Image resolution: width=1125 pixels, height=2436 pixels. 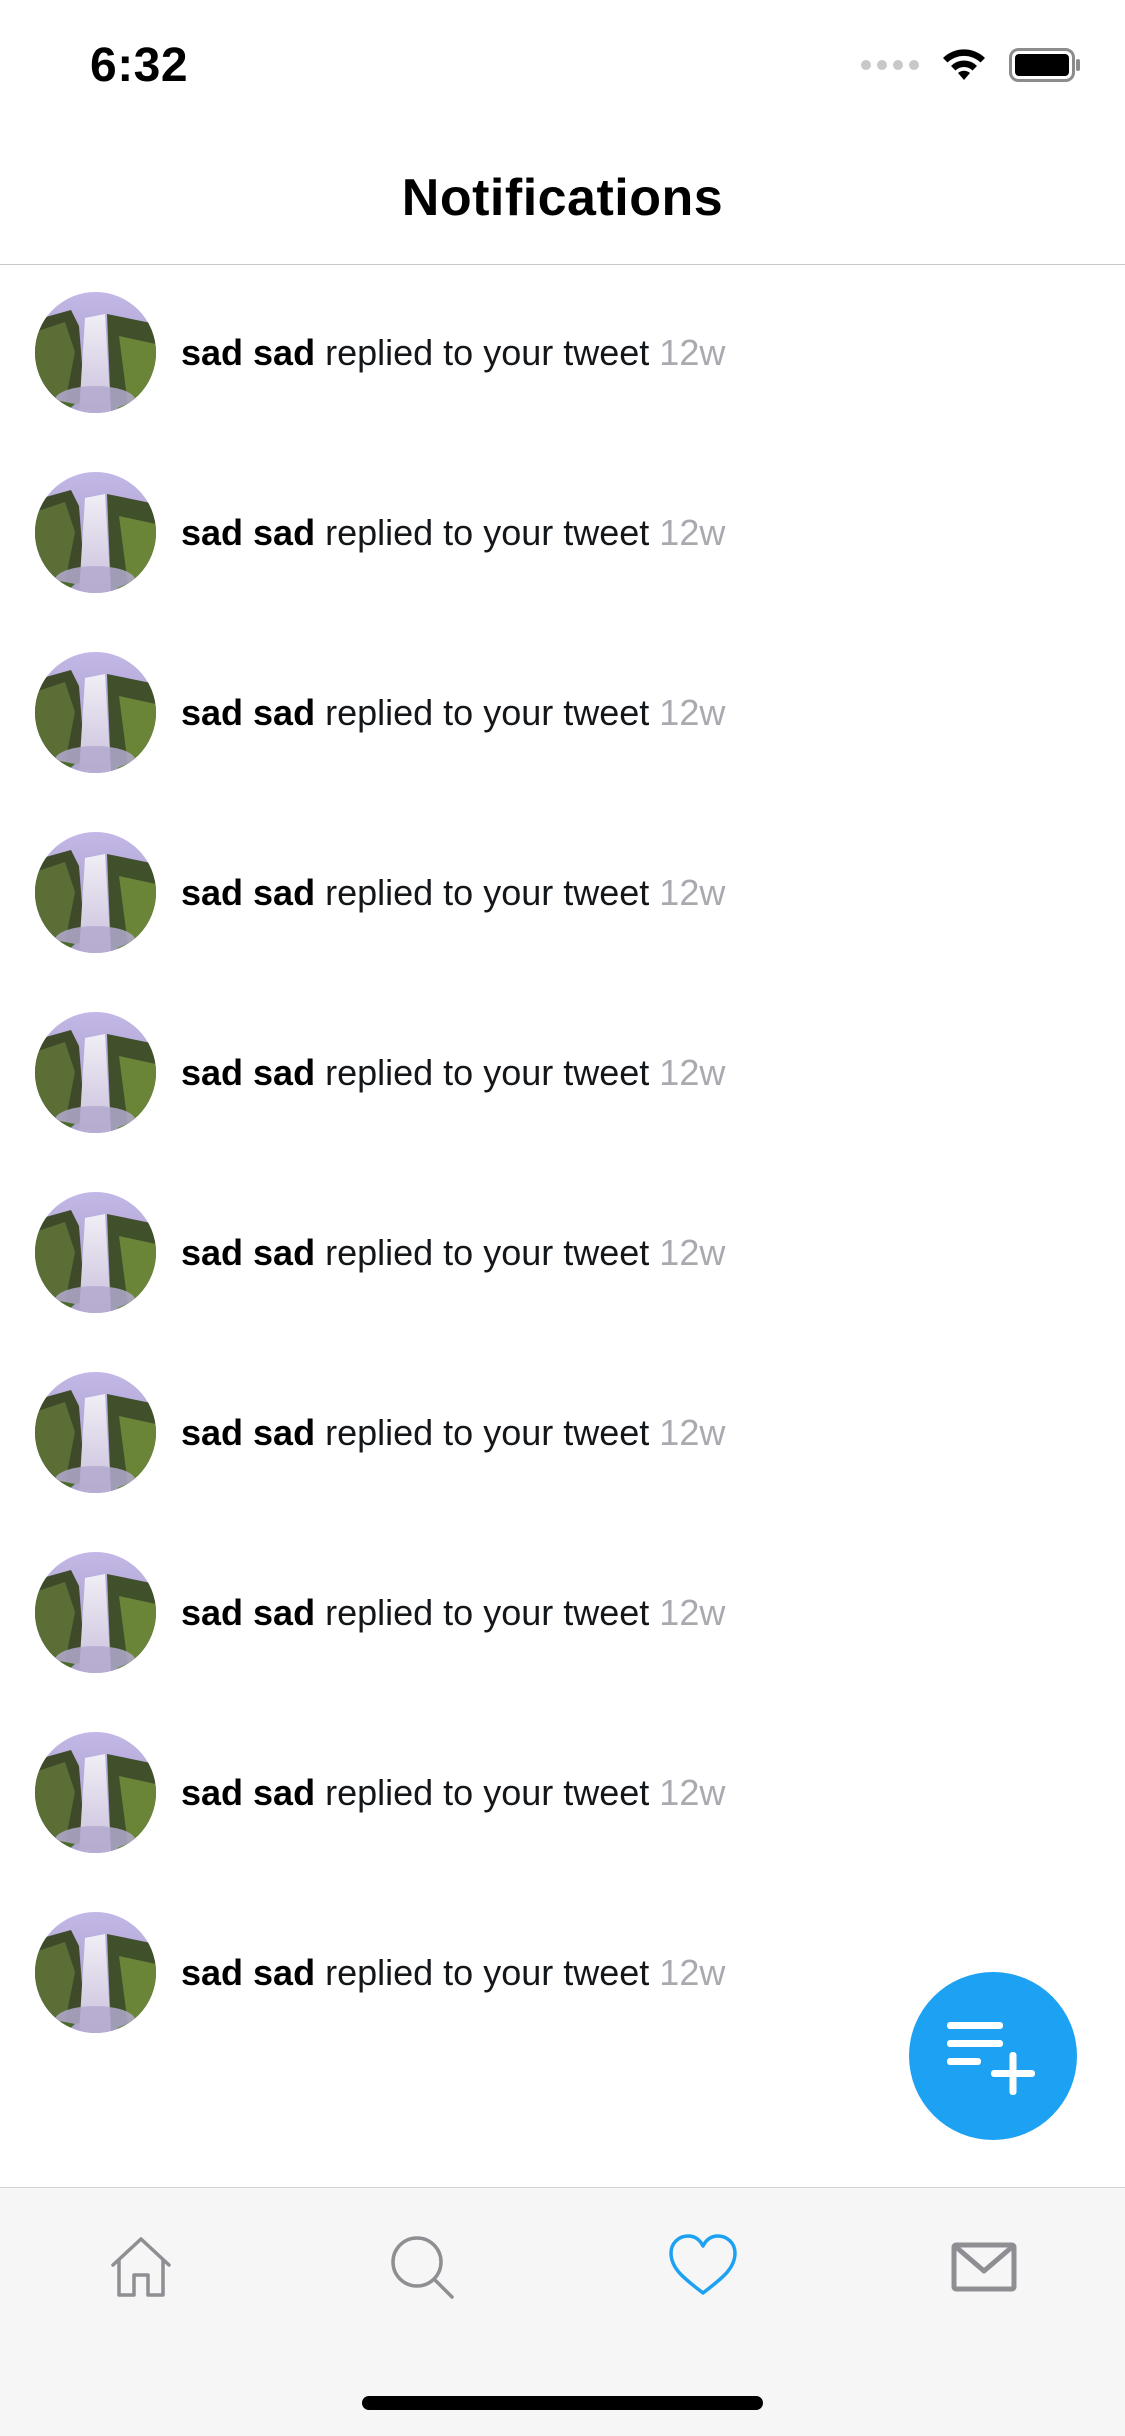 I want to click on tab-messages, so click(x=984, y=2267).